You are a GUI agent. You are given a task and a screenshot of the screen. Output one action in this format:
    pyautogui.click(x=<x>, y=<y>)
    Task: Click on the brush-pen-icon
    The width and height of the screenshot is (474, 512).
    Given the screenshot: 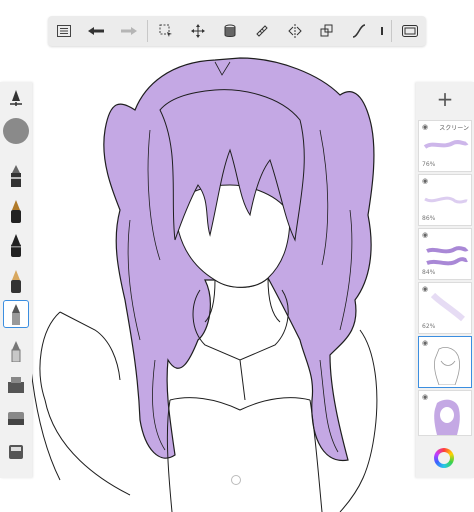 What is the action you would take?
    pyautogui.click(x=16, y=245)
    